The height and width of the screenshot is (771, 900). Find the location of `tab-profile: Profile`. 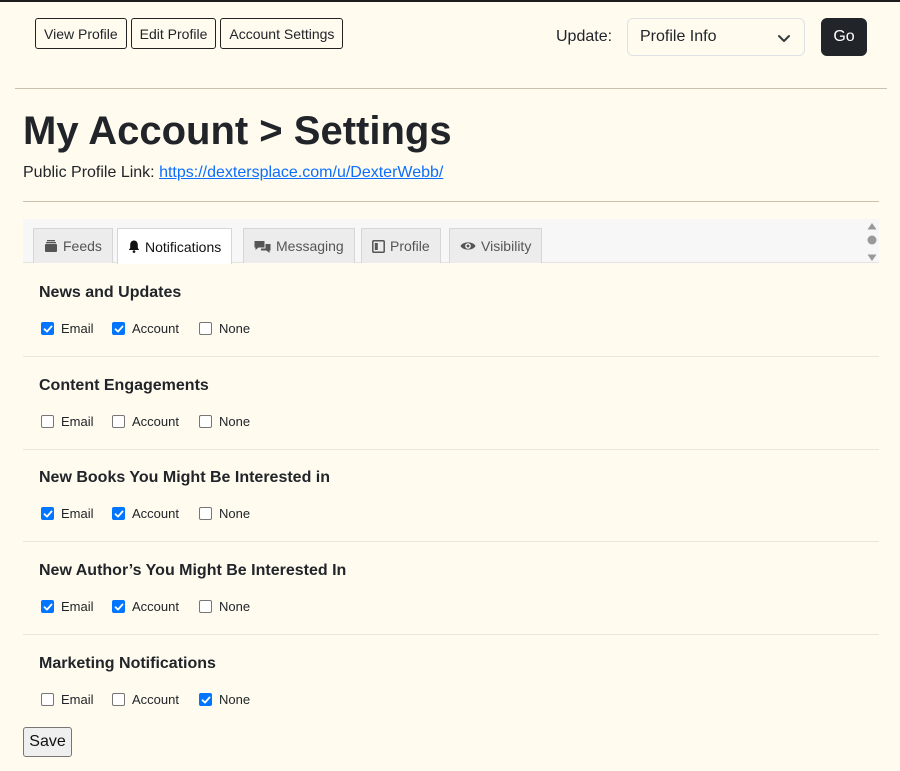

tab-profile: Profile is located at coordinates (401, 245).